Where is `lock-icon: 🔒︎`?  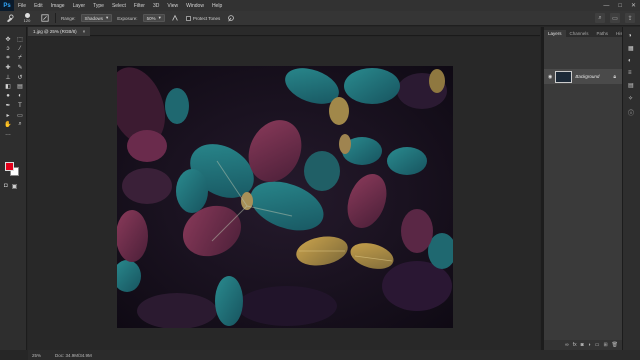
lock-icon: 🔒︎ is located at coordinates (614, 76).